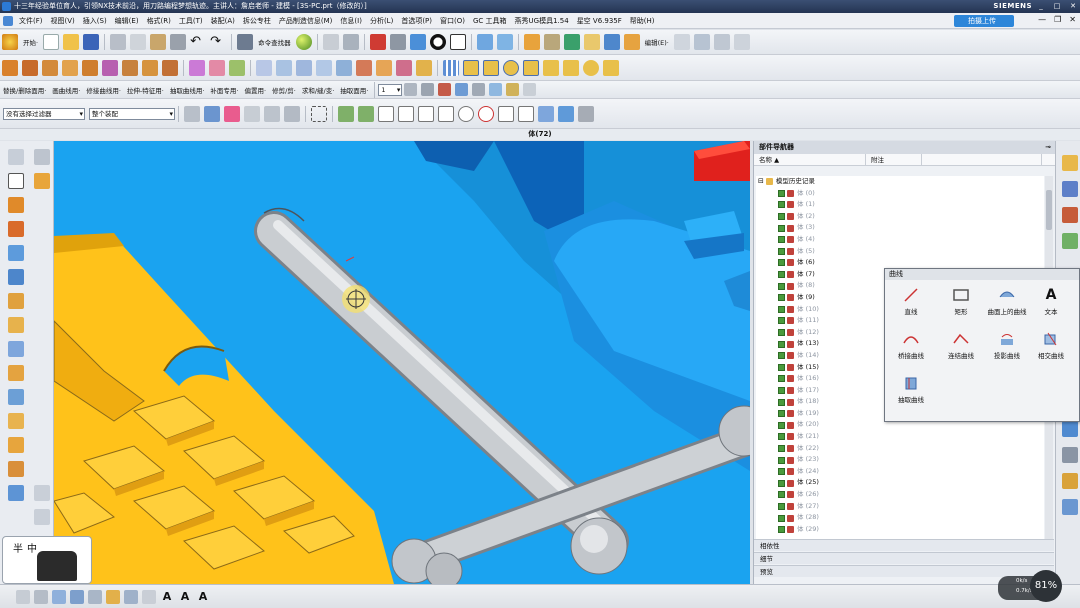  I want to click on tree-row: 体 (21), so click(900, 437).